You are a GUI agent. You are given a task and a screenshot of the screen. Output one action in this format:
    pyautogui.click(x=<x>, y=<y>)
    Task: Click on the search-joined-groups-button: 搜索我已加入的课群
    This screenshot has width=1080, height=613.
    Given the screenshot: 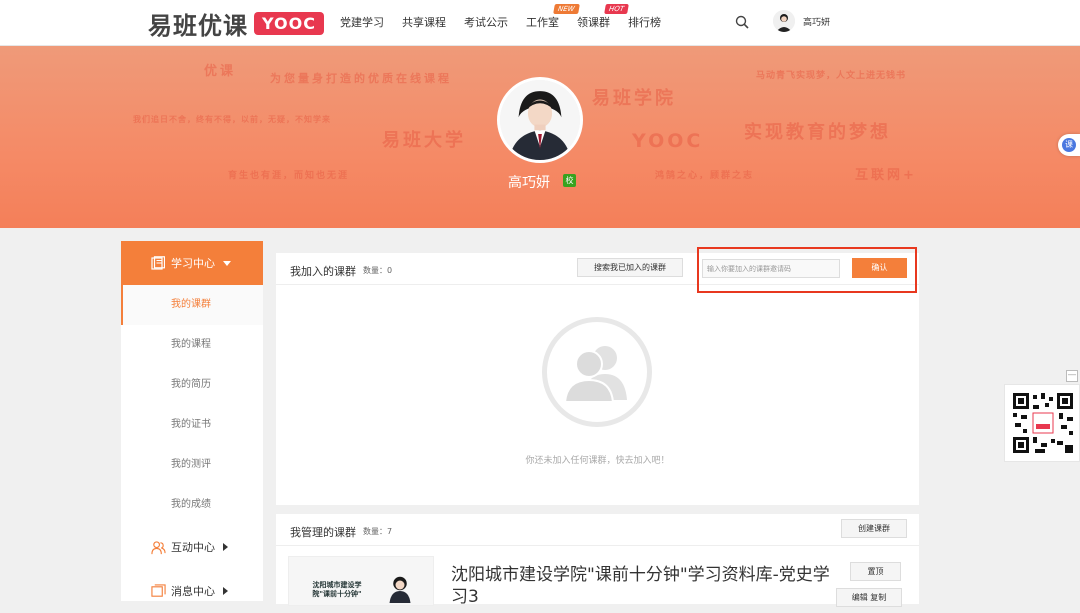 What is the action you would take?
    pyautogui.click(x=630, y=267)
    